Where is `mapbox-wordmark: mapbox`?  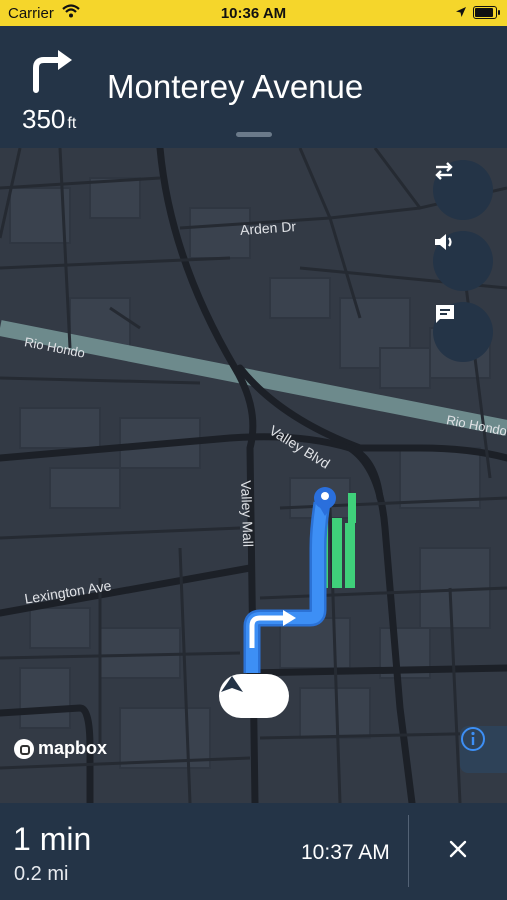
mapbox-wordmark: mapbox is located at coordinates (73, 748).